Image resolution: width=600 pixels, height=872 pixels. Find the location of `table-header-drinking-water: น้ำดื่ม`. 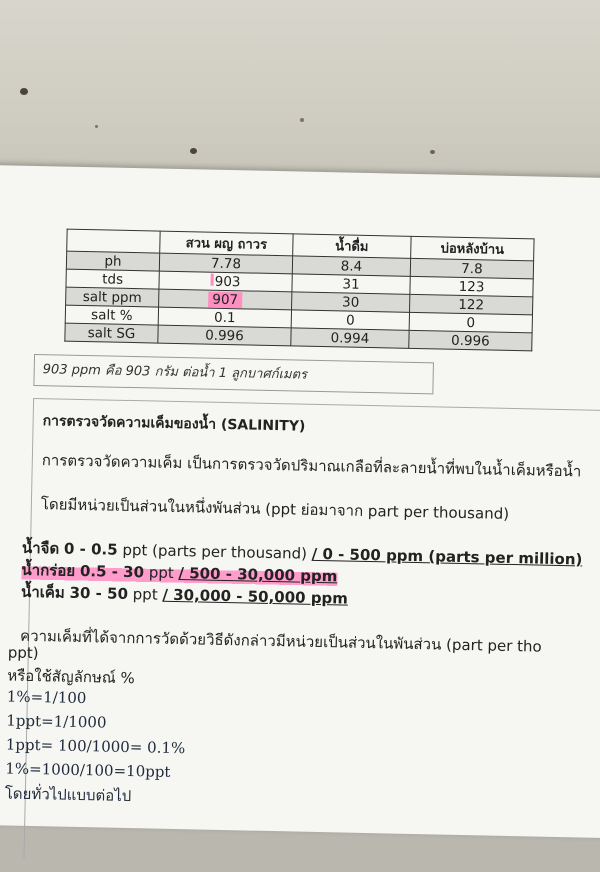

table-header-drinking-water: น้ำดื่ม is located at coordinates (352, 246).